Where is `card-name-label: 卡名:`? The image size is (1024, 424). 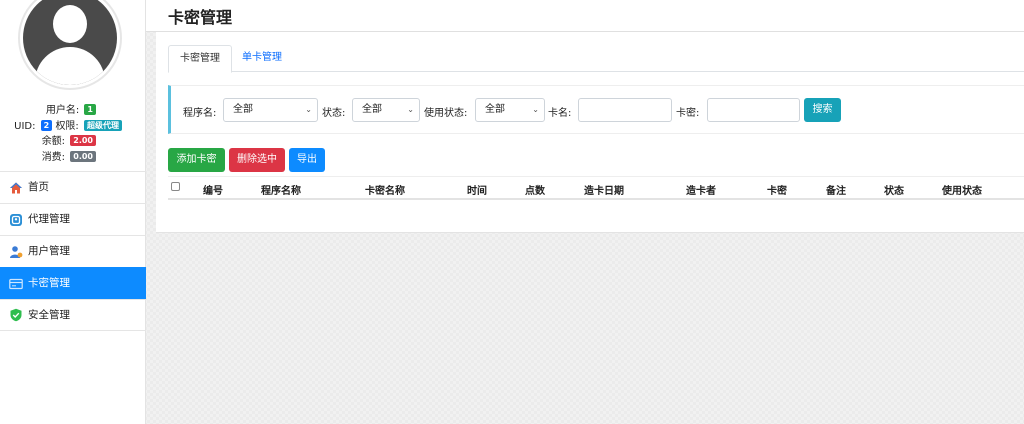 card-name-label: 卡名: is located at coordinates (560, 113).